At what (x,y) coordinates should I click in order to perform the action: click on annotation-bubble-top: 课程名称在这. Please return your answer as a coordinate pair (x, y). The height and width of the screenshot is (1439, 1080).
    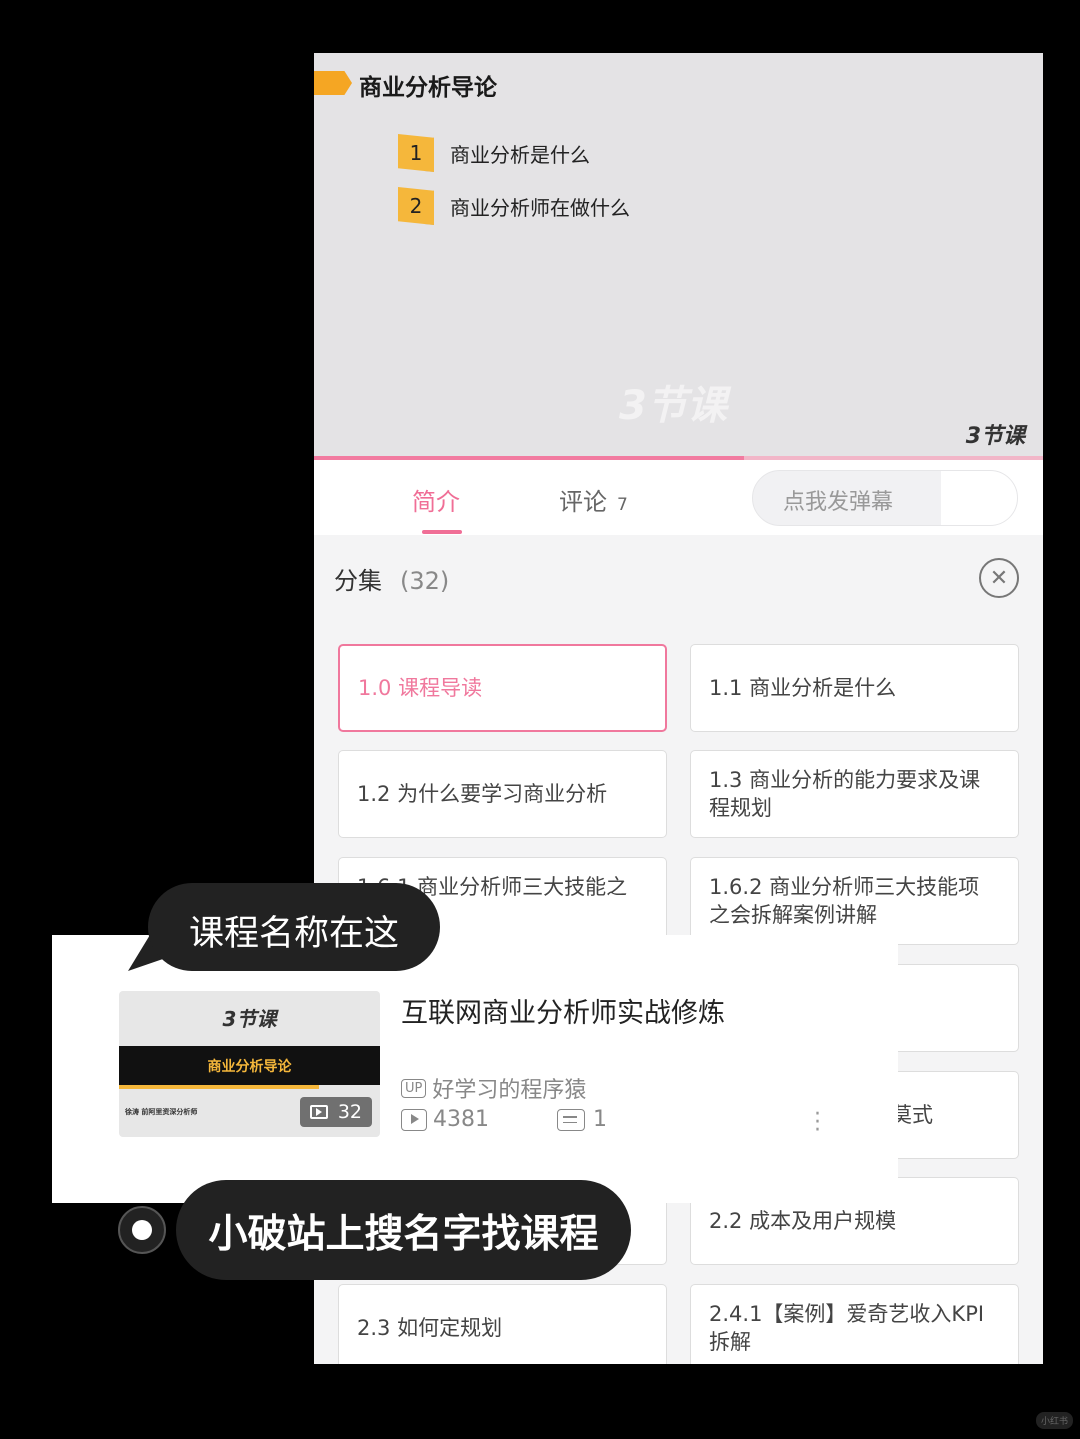
    Looking at the image, I should click on (294, 927).